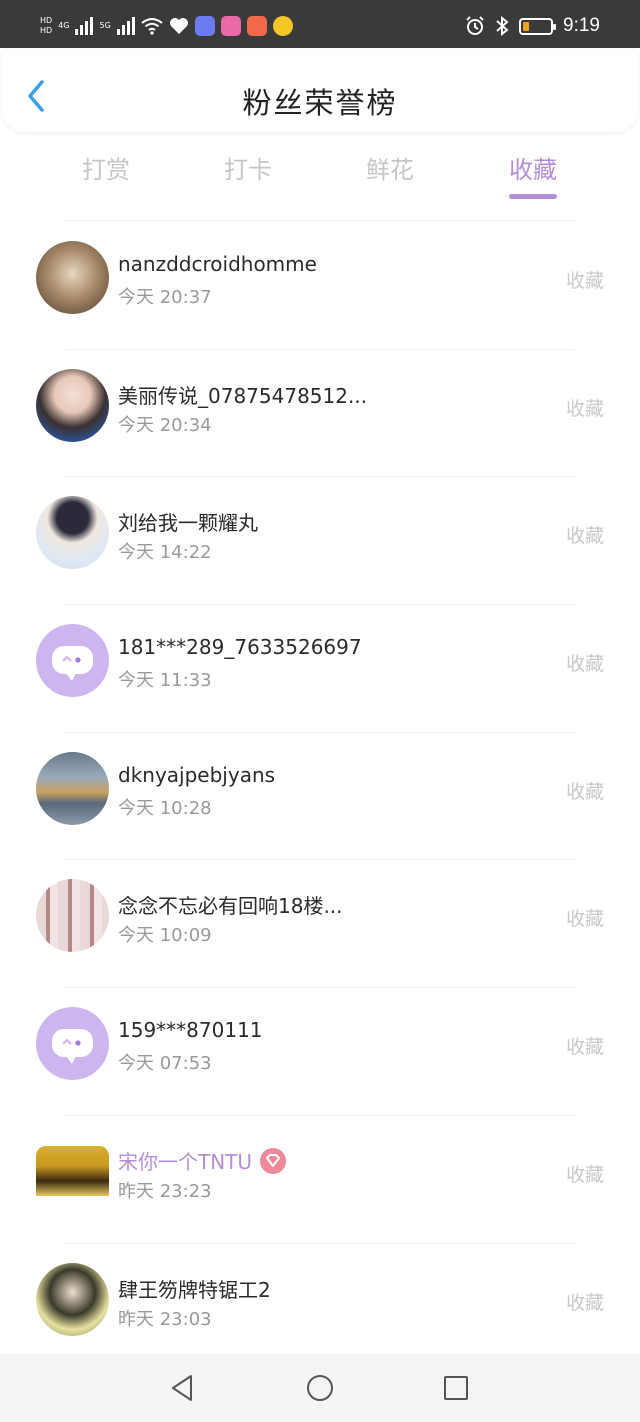 Image resolution: width=640 pixels, height=1422 pixels. Describe the element at coordinates (320, 103) in the screenshot. I see `page-title: 粉丝荣誉榜` at that location.